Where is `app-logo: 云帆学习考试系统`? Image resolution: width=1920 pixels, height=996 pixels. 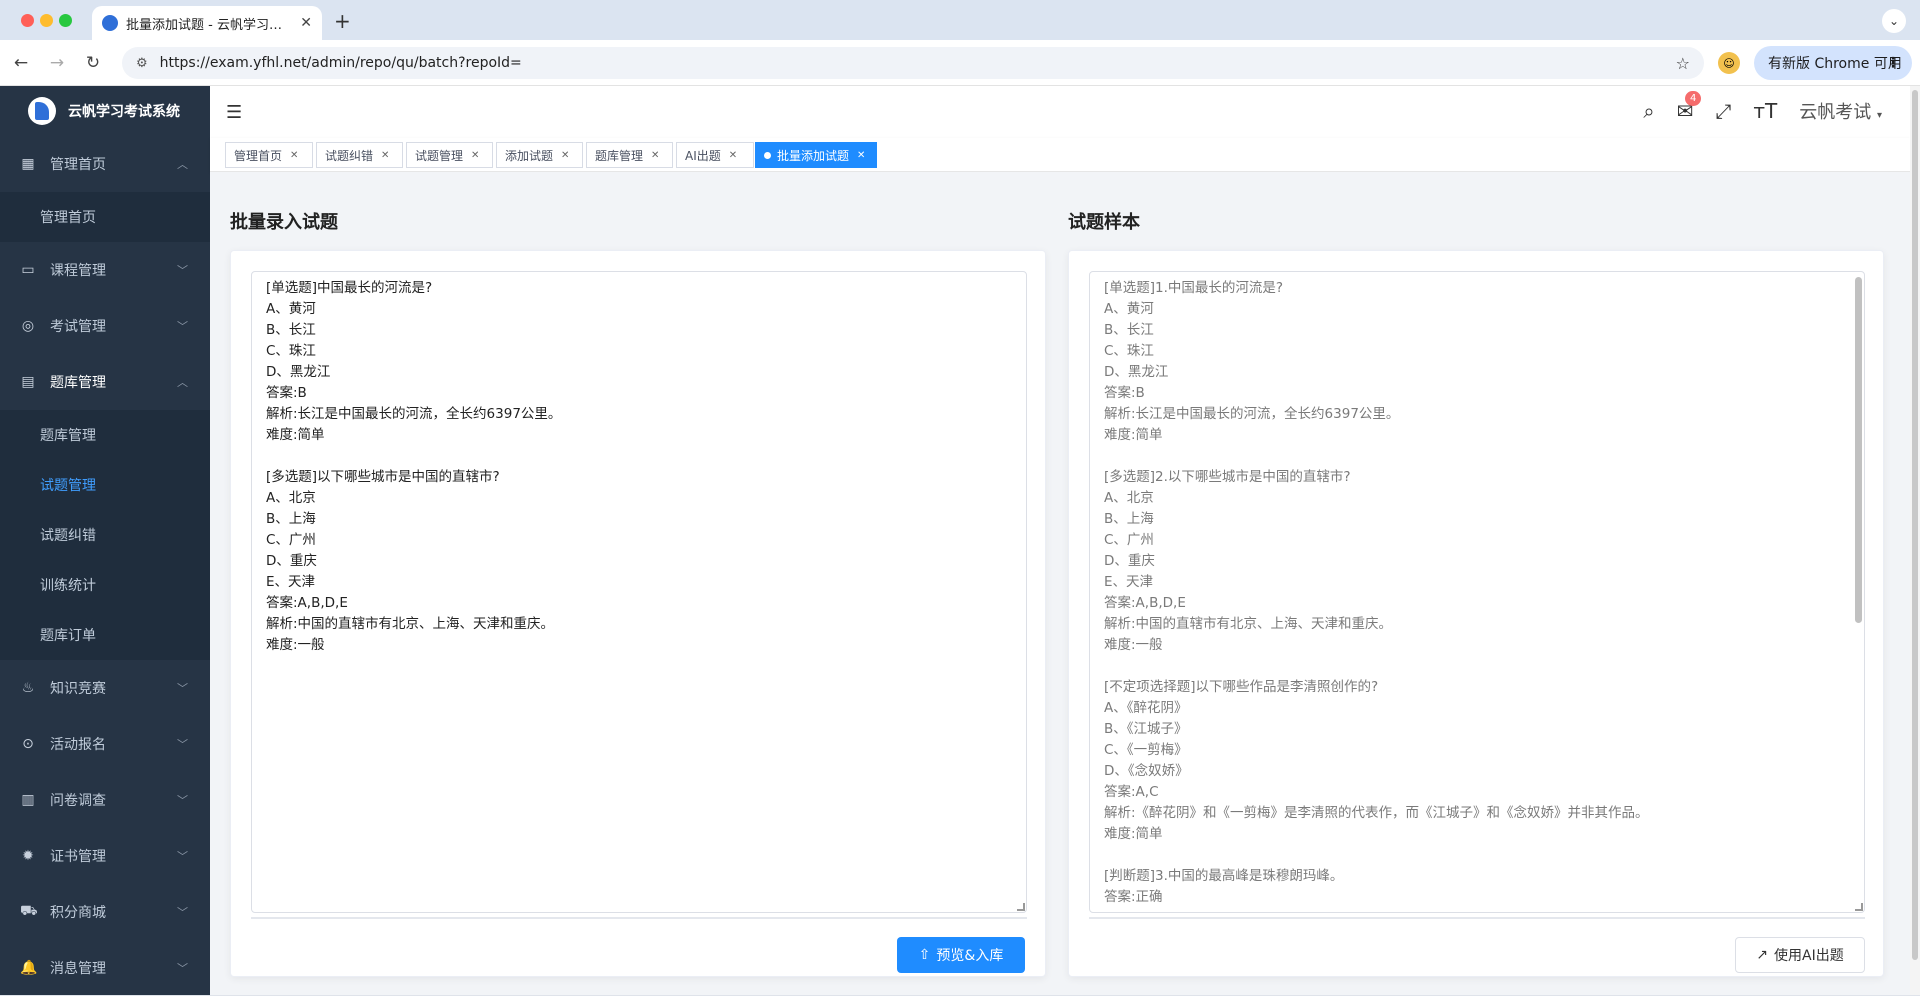 app-logo: 云帆学习考试系统 is located at coordinates (105, 111).